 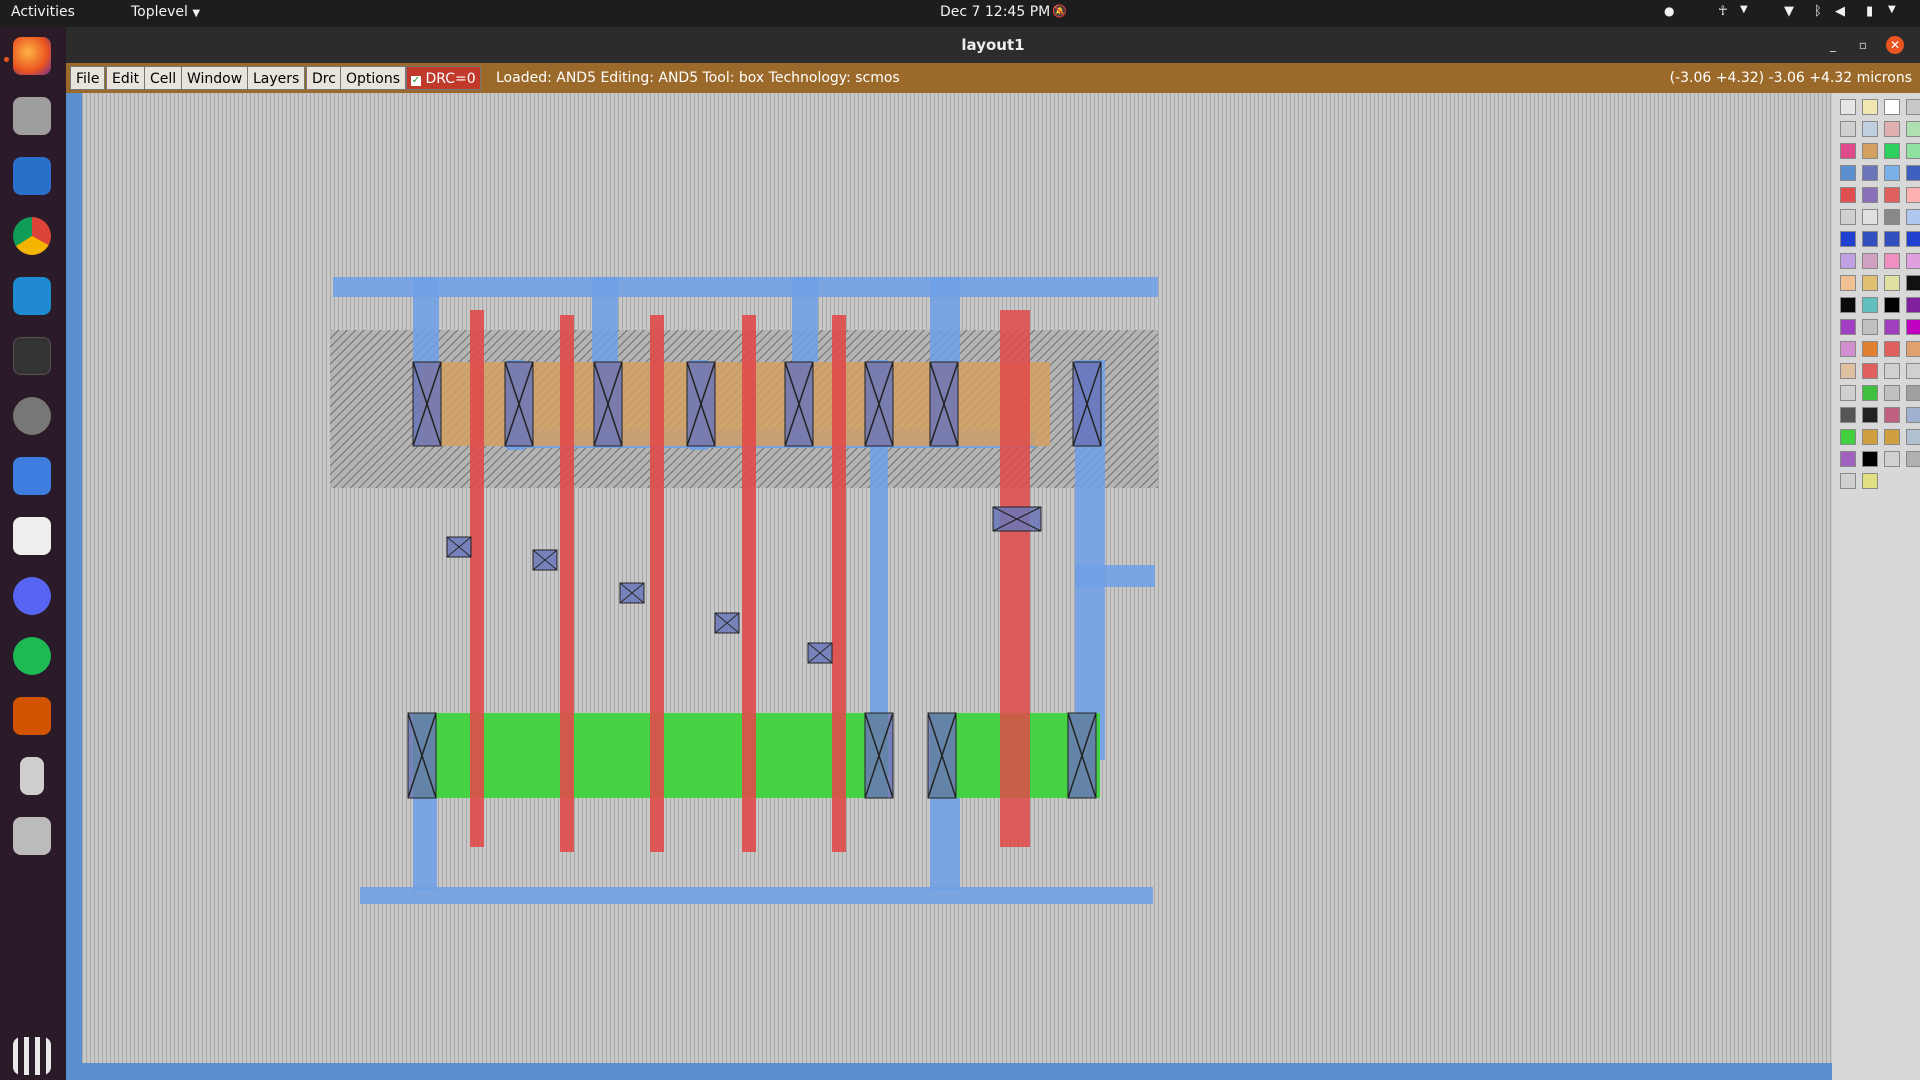 I want to click on chrome-icon, so click(x=32, y=236).